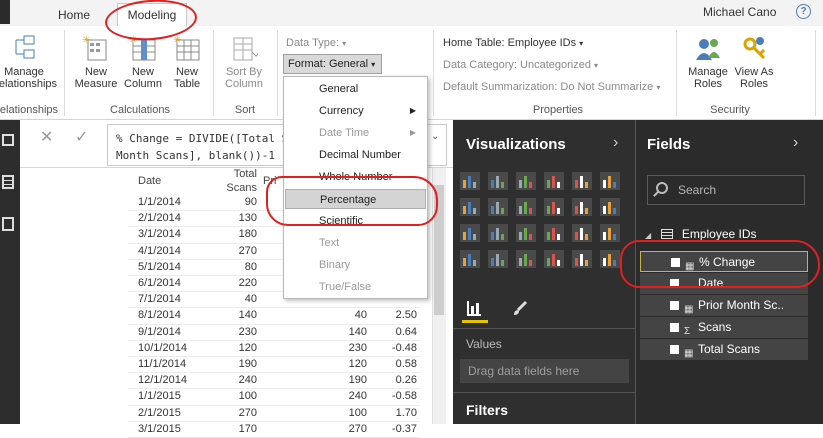 The height and width of the screenshot is (438, 823). What do you see at coordinates (329, 243) in the screenshot?
I see `menu-item-text: Text` at bounding box center [329, 243].